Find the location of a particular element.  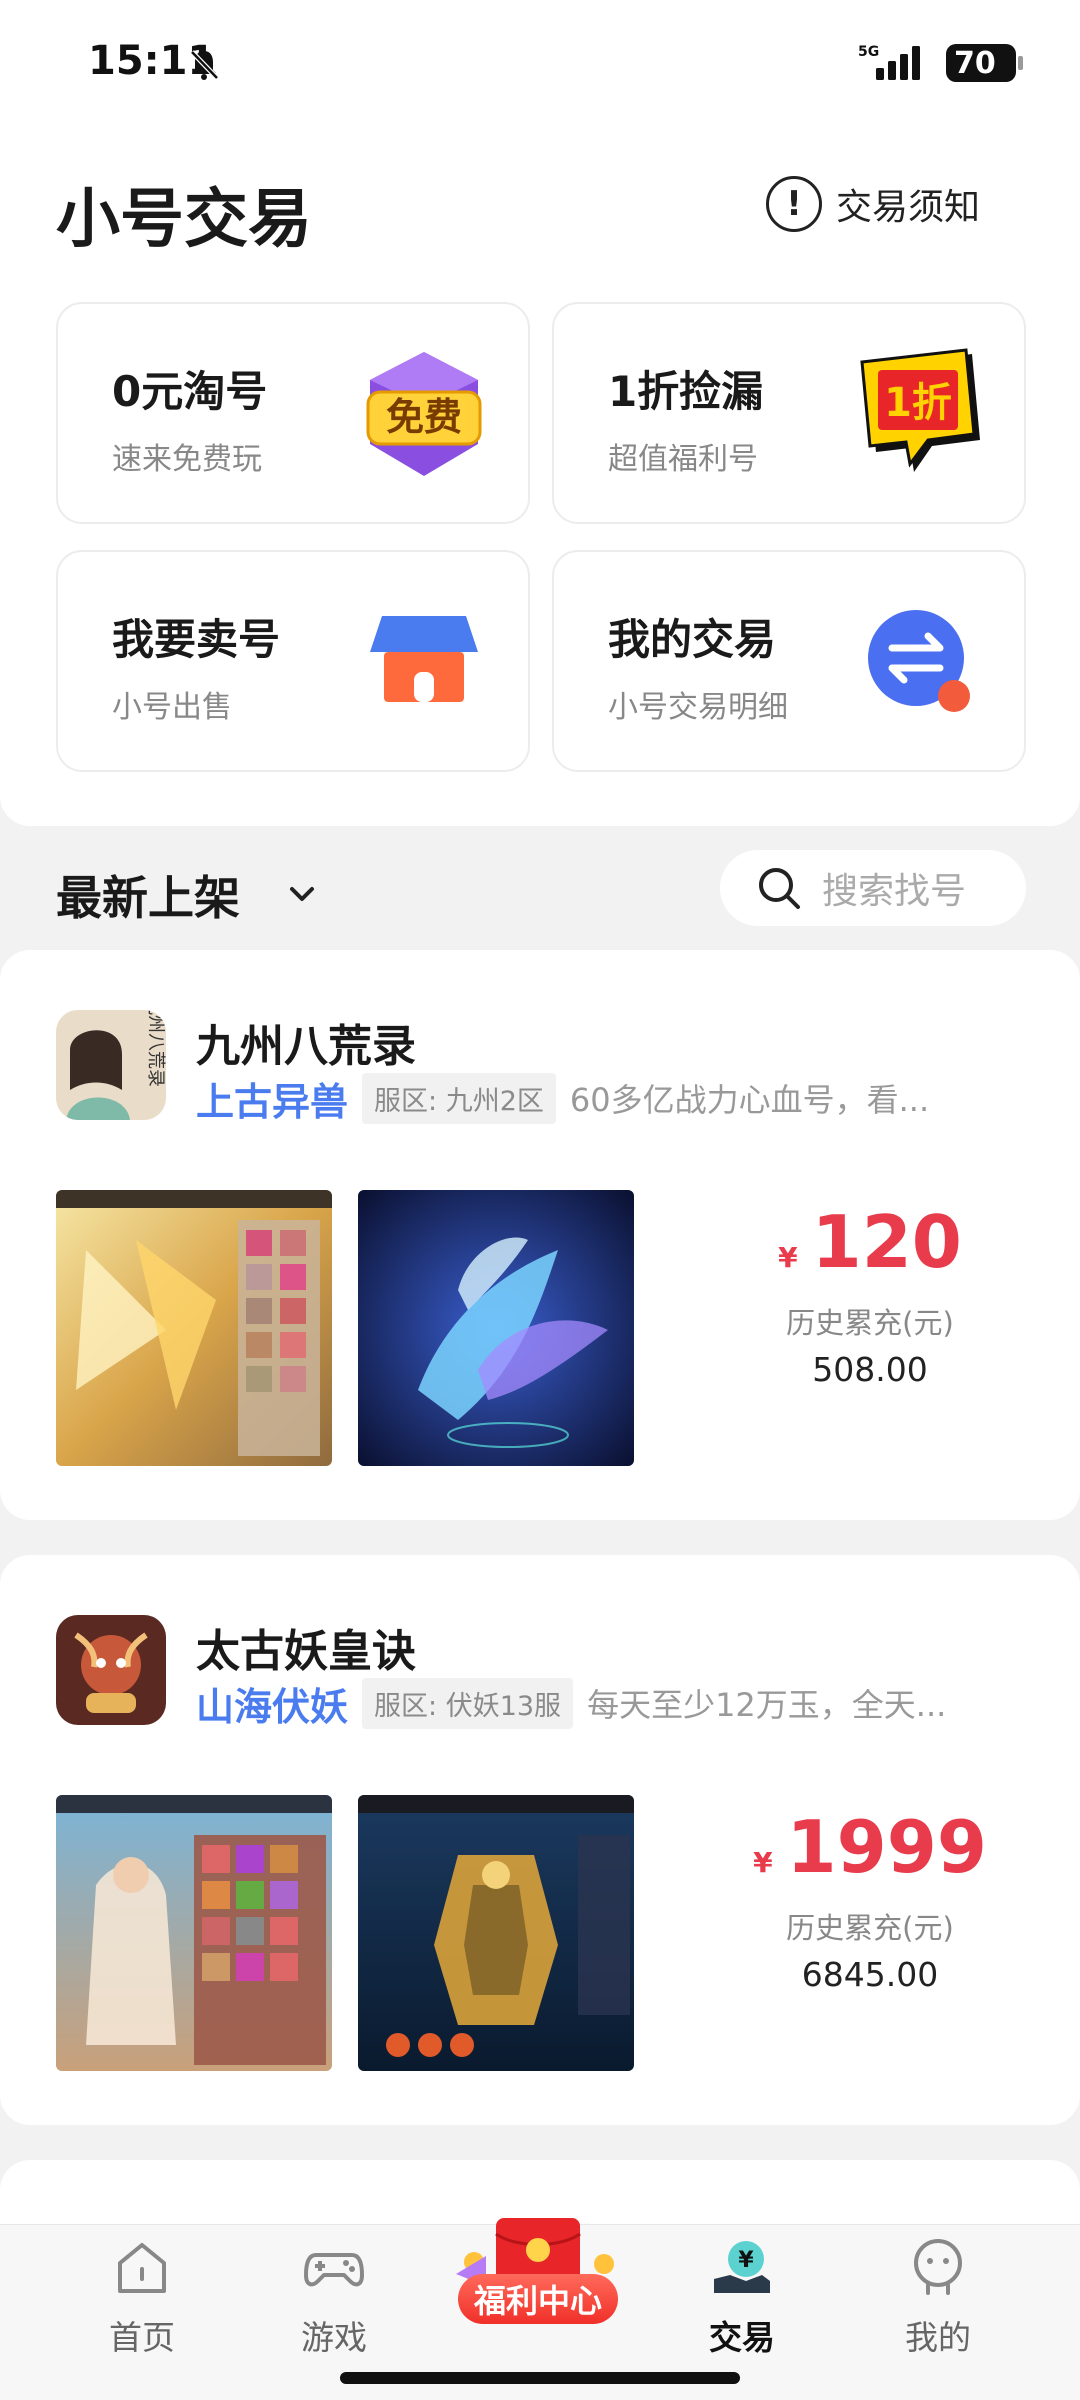

card-discount: 1折捡漏 超值福利号 1折 is located at coordinates (789, 413).